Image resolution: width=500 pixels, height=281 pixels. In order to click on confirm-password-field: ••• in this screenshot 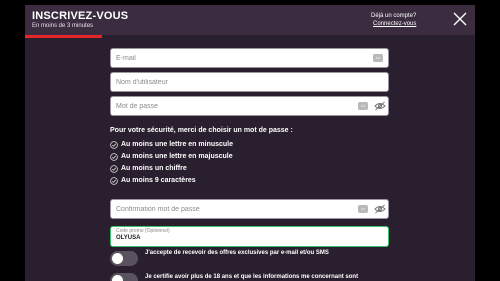, I will do `click(249, 209)`.